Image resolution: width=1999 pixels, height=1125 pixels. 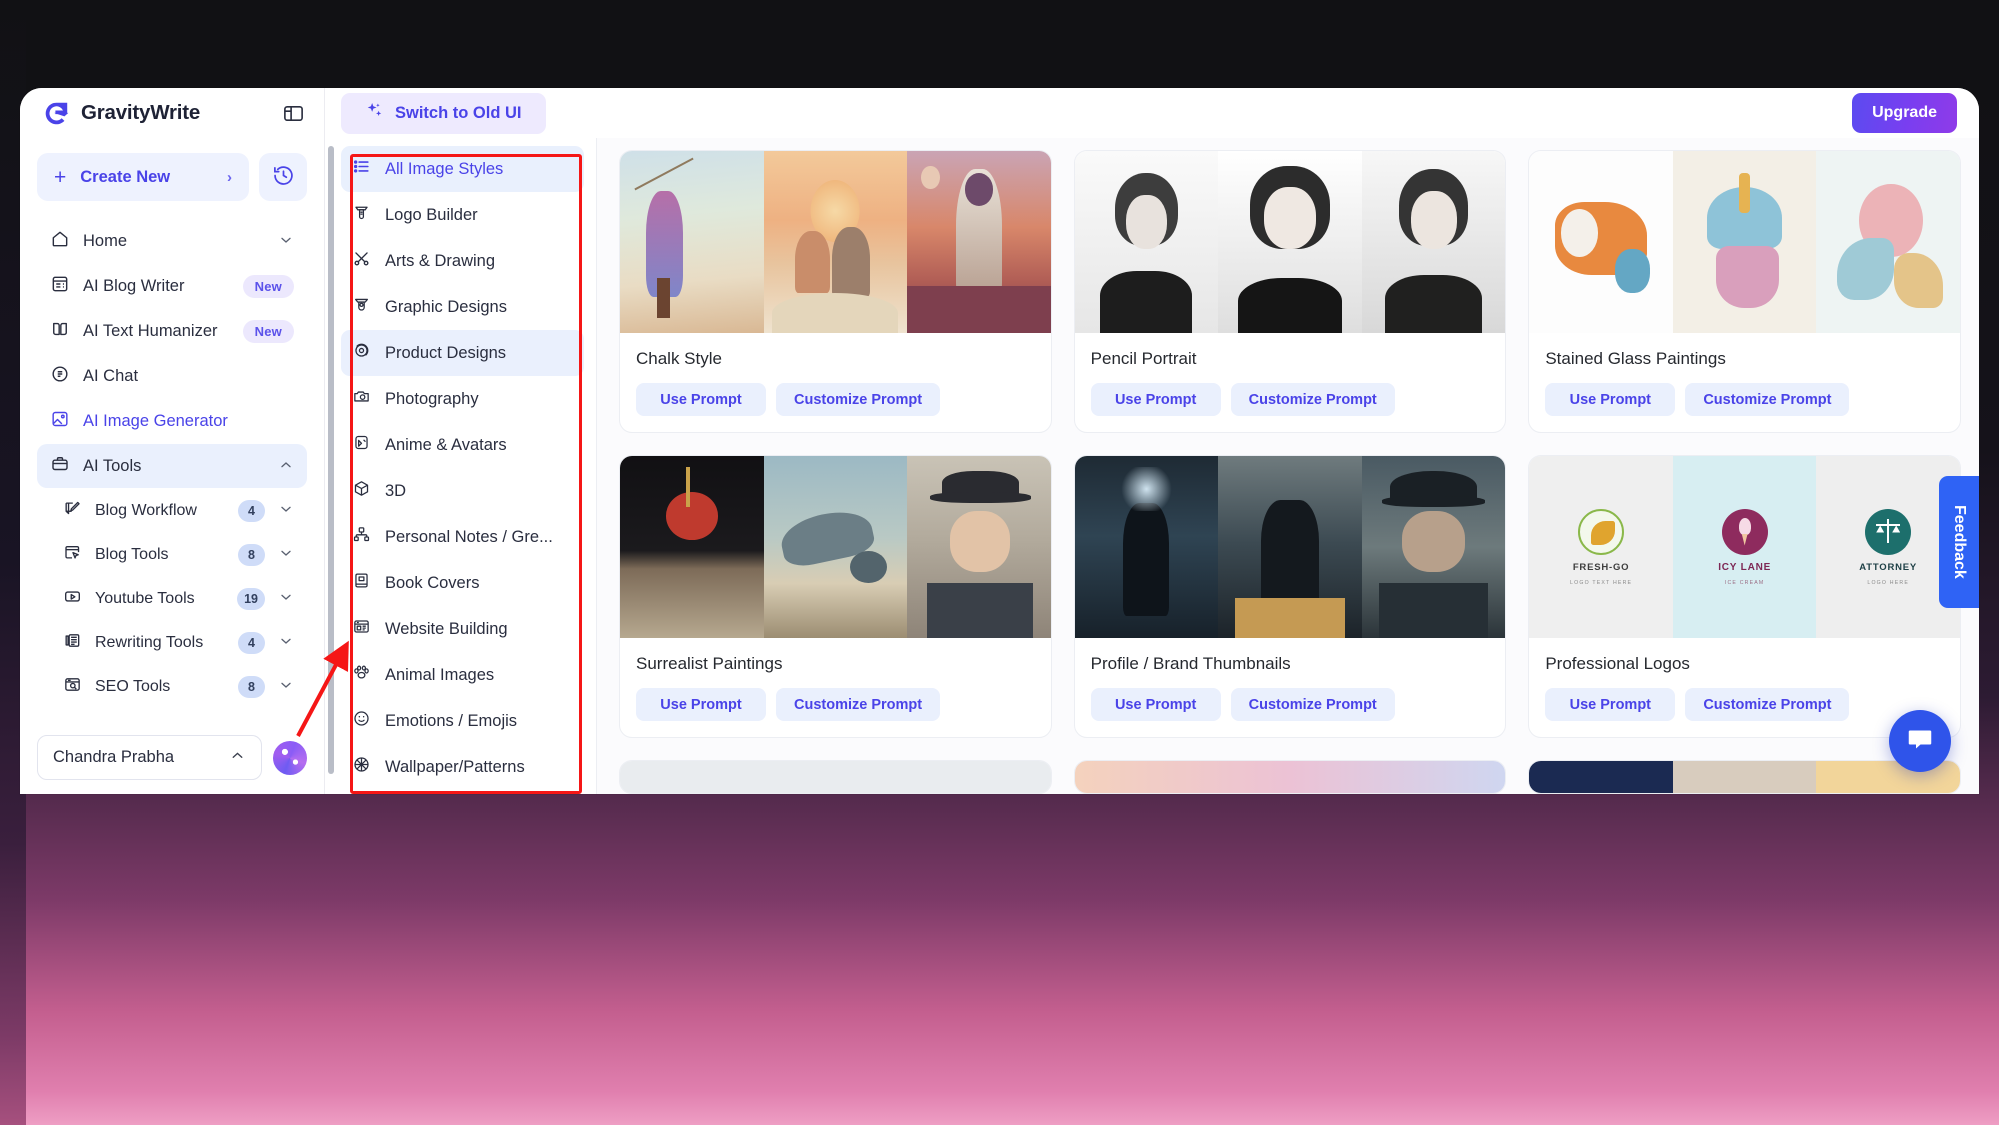 I want to click on account-selector: Chandra Prabha, so click(x=149, y=757).